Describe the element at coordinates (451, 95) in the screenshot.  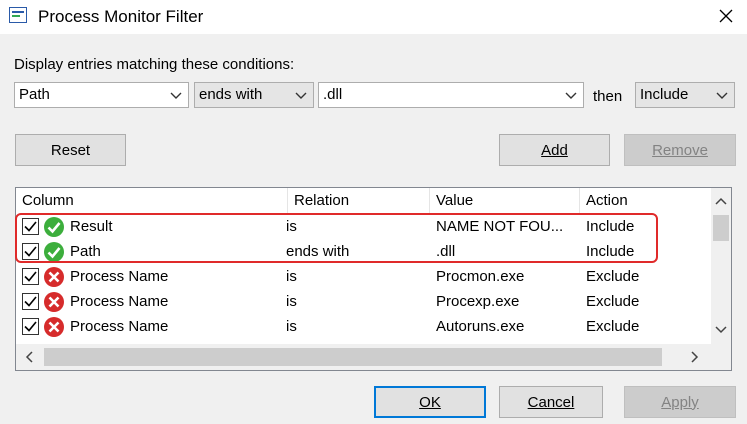
I see `value-combobox: .dll` at that location.